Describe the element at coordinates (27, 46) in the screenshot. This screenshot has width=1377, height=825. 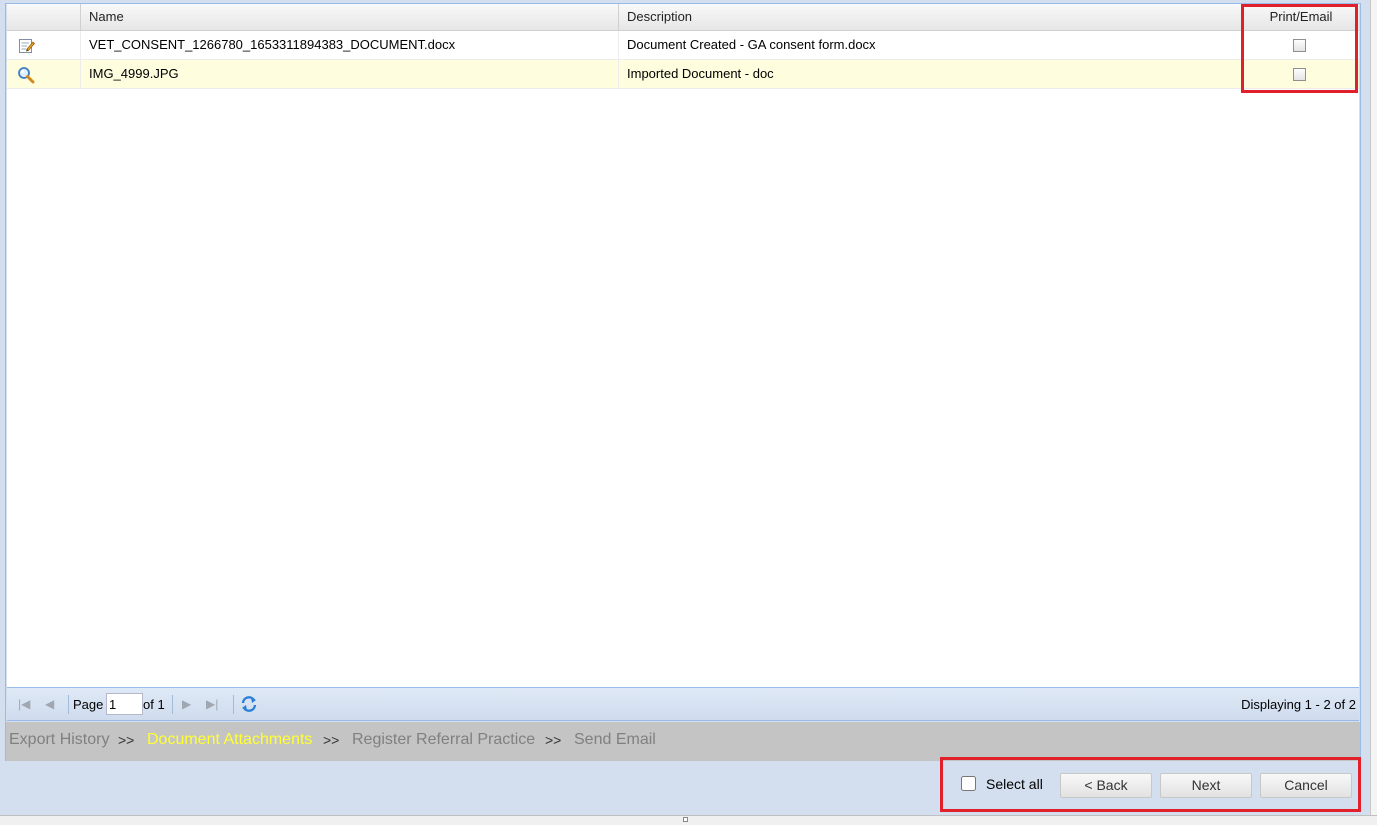
I see `edit-document-icon` at that location.